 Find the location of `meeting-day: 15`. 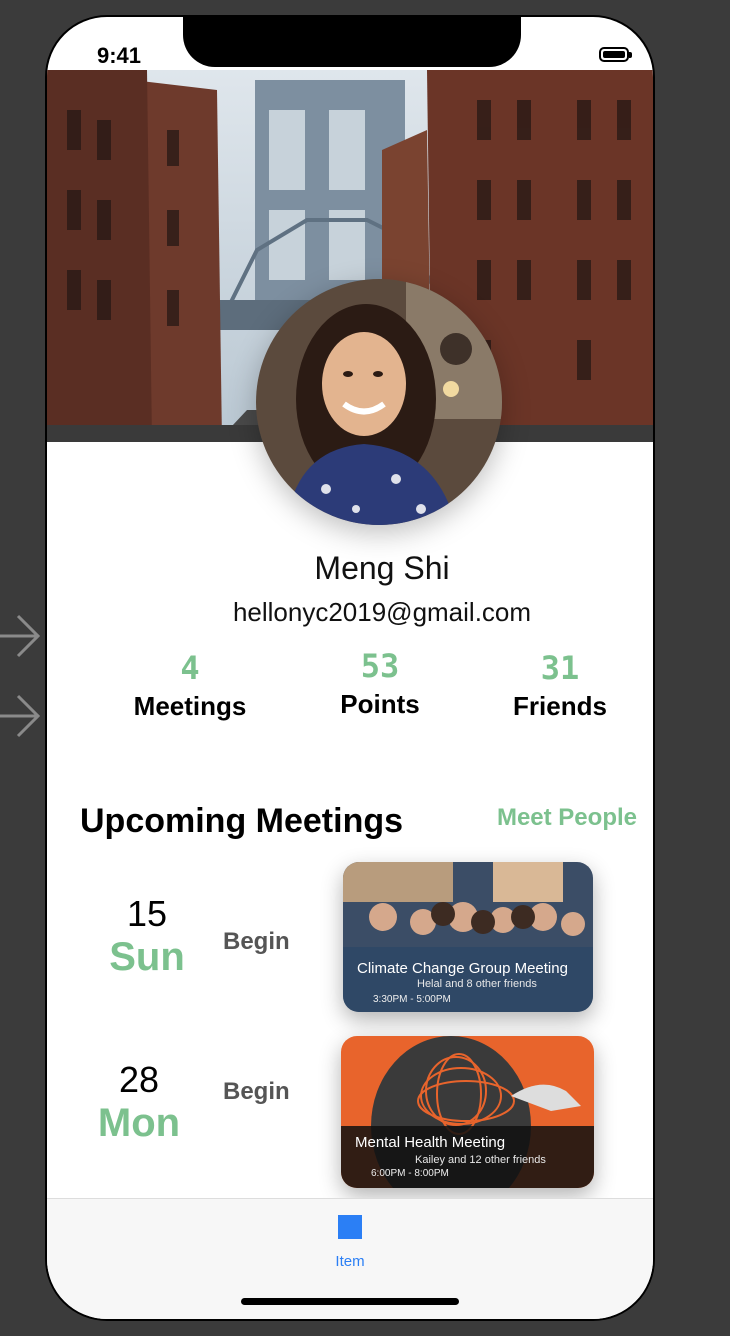

meeting-day: 15 is located at coordinates (147, 913).